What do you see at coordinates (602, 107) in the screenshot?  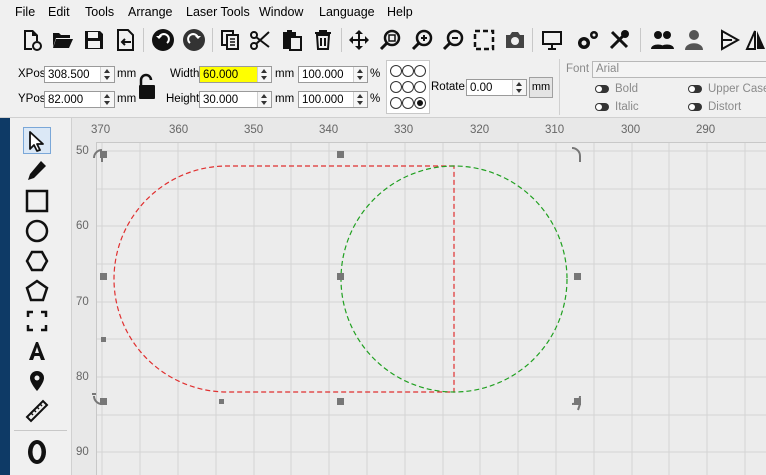 I see `italic-toggle` at bounding box center [602, 107].